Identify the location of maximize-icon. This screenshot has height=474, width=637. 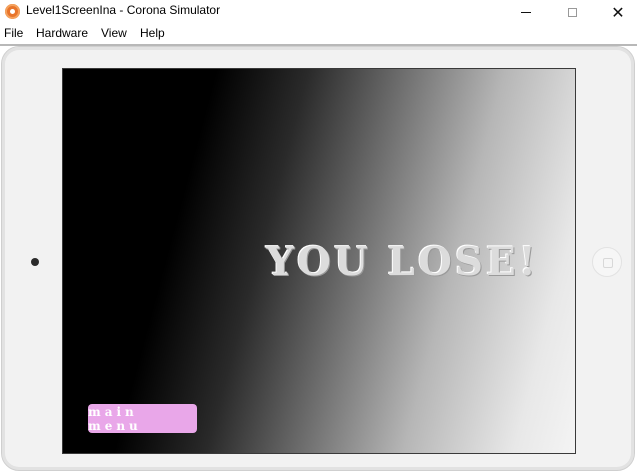
(572, 12).